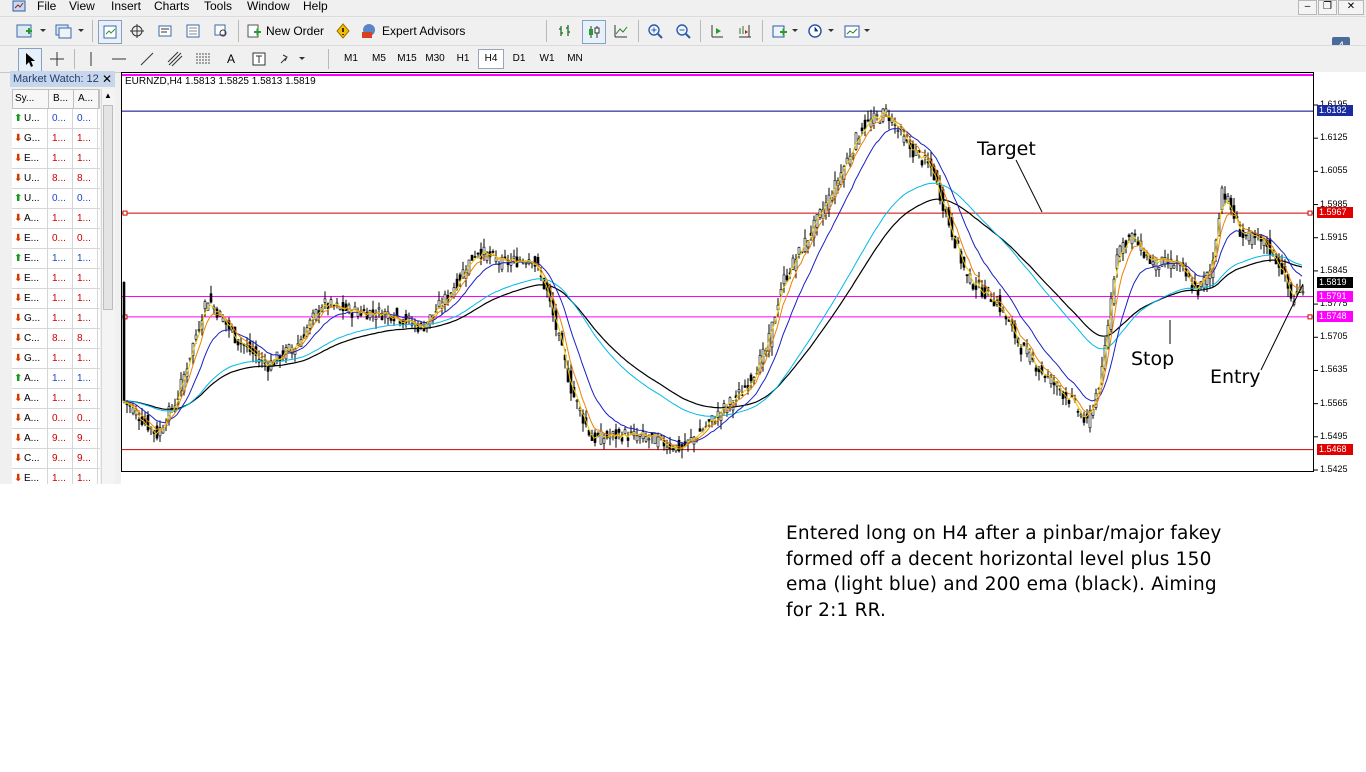 Image resolution: width=1366 pixels, height=772 pixels. I want to click on channel-tool-button, so click(175, 59).